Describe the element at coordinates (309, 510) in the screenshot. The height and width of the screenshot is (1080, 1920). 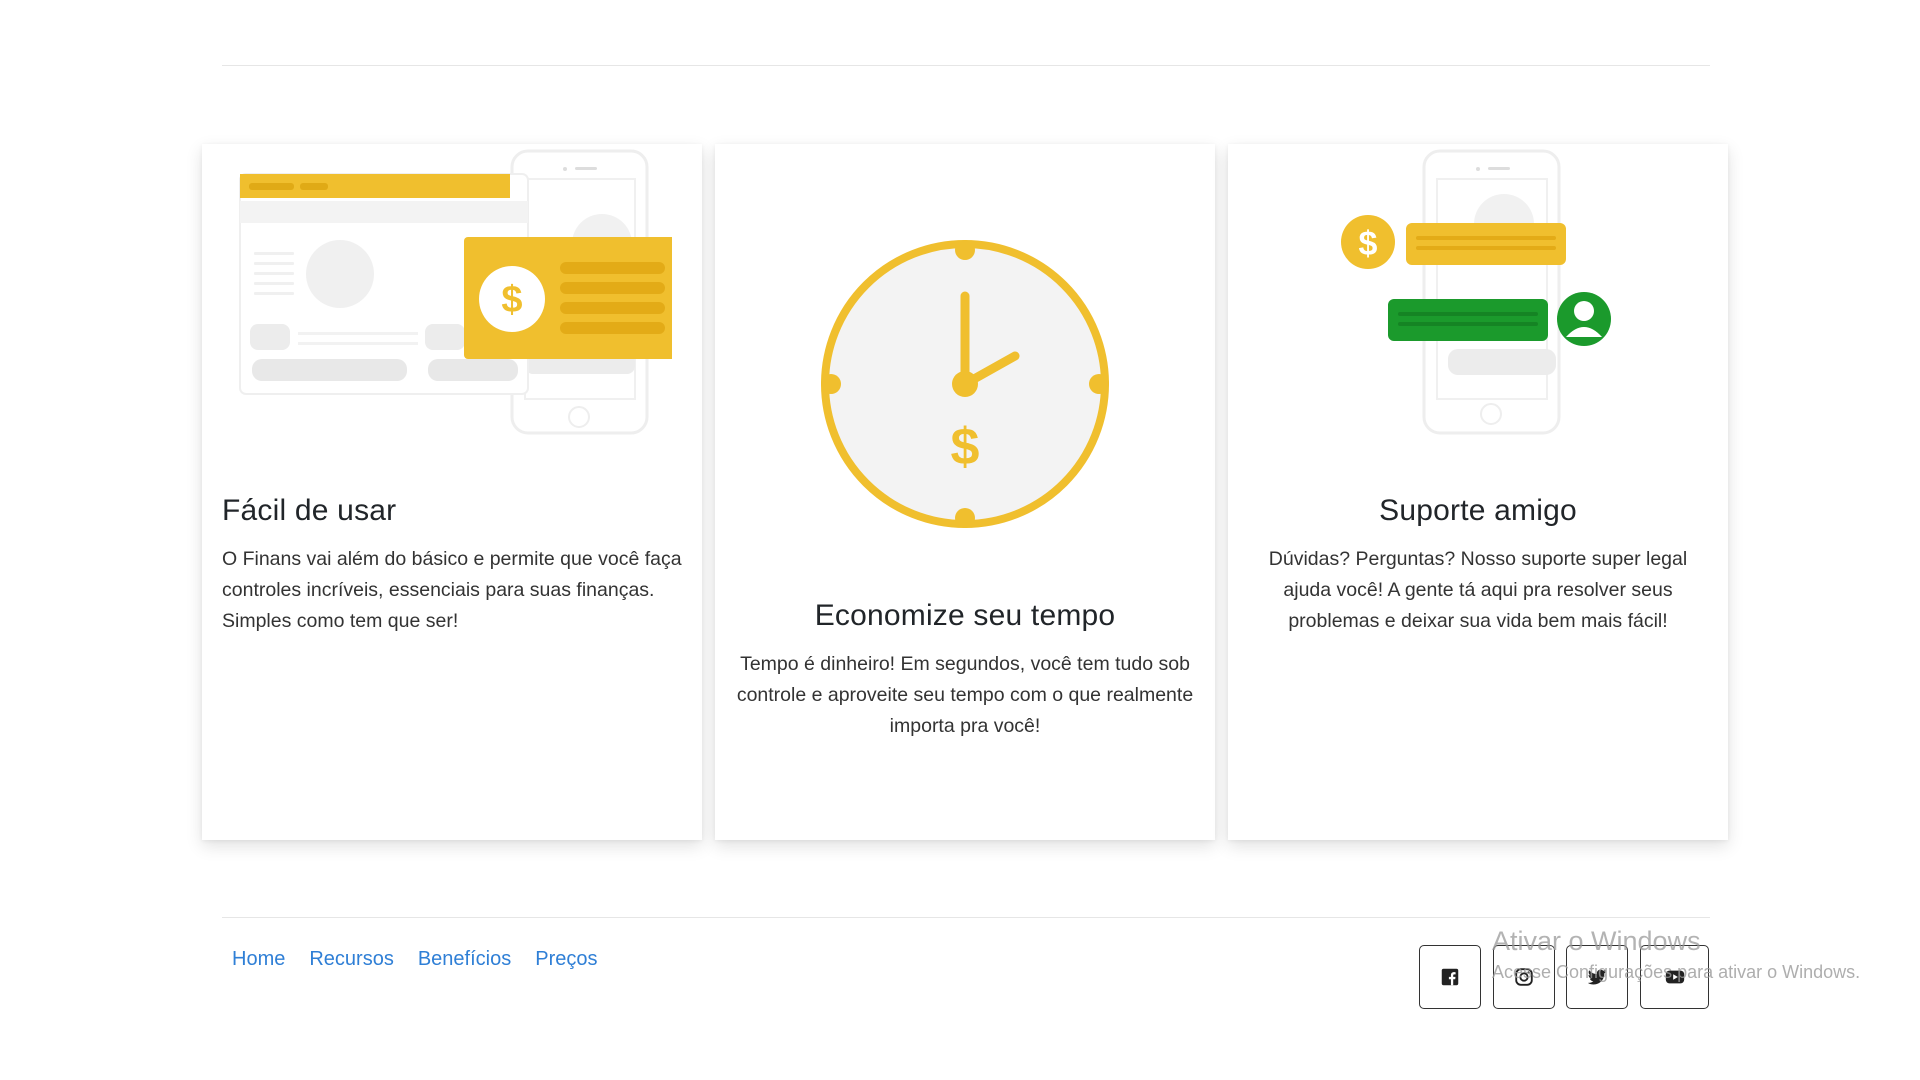
I see `card-title: Fácil de usar` at that location.